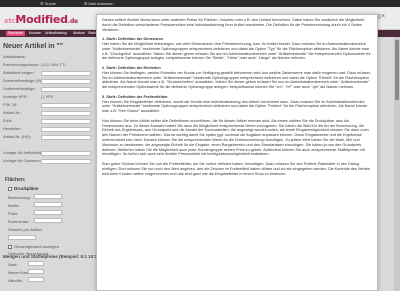 The height and width of the screenshot is (291, 400). Describe the element at coordinates (397, 70) in the screenshot. I see `scroll-thumb` at that location.